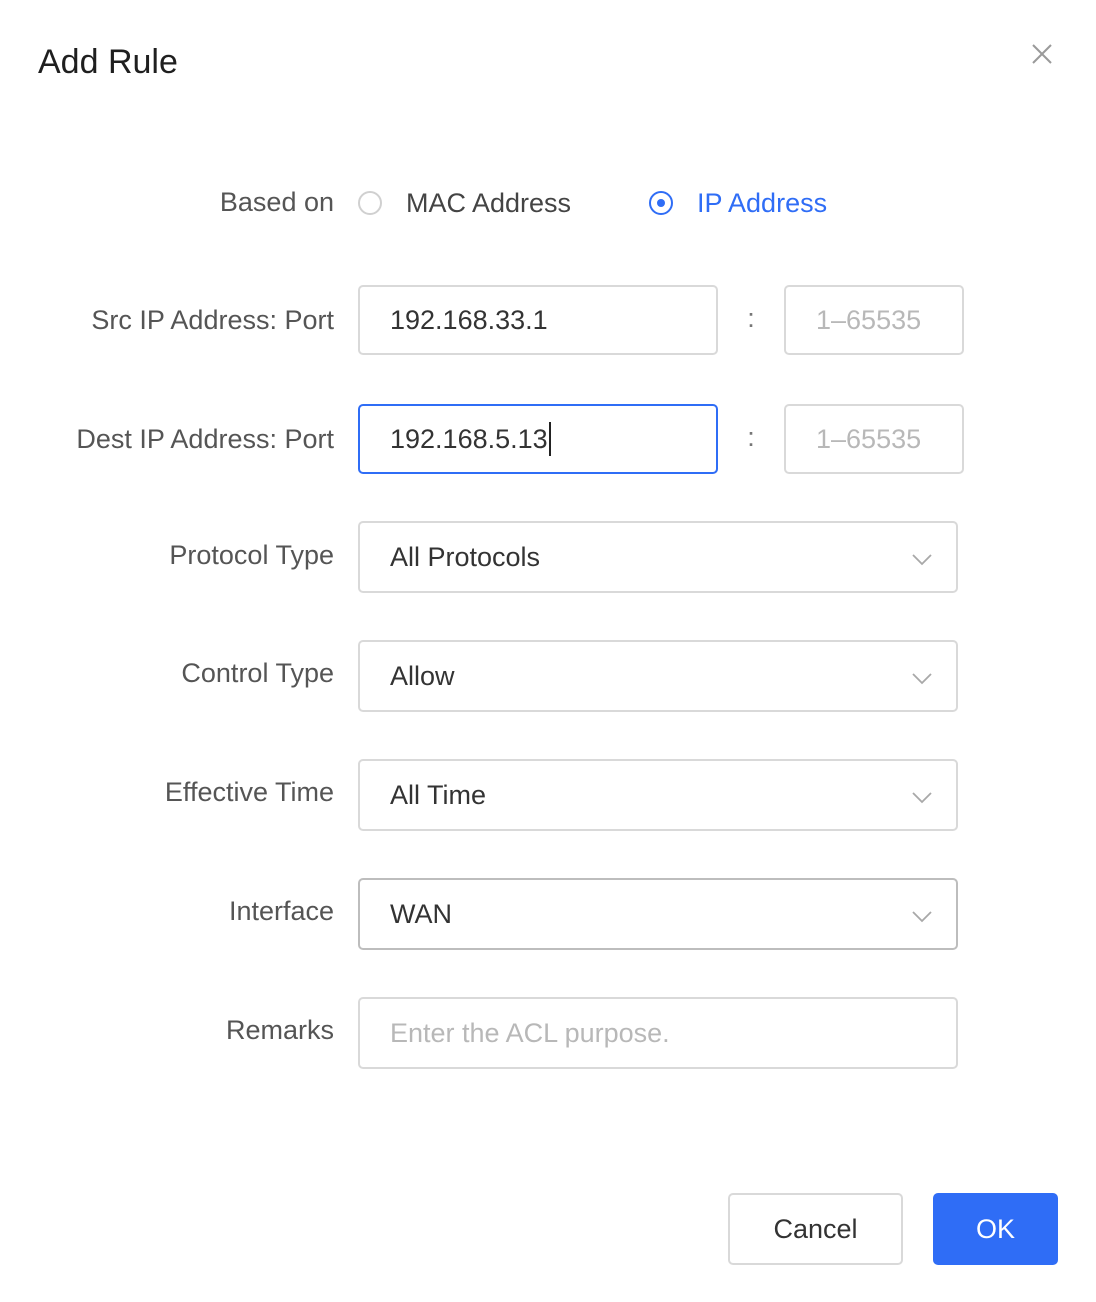 This screenshot has height=1302, width=1096. What do you see at coordinates (658, 557) in the screenshot?
I see `protocol-type-select: All Protocols` at bounding box center [658, 557].